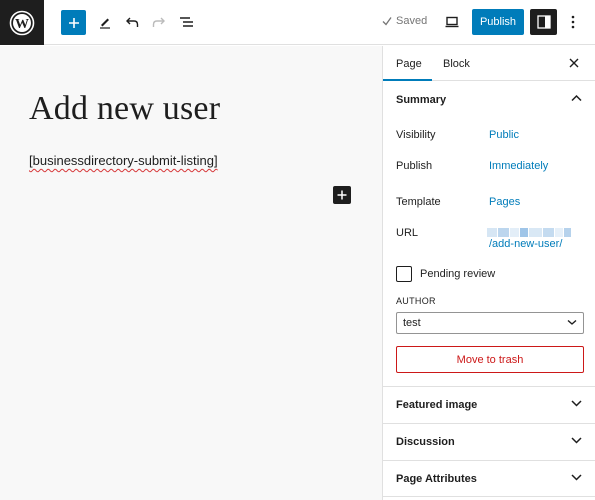 Image resolution: width=595 pixels, height=500 pixels. What do you see at coordinates (457, 274) in the screenshot?
I see `pending-review-label: Pending review` at bounding box center [457, 274].